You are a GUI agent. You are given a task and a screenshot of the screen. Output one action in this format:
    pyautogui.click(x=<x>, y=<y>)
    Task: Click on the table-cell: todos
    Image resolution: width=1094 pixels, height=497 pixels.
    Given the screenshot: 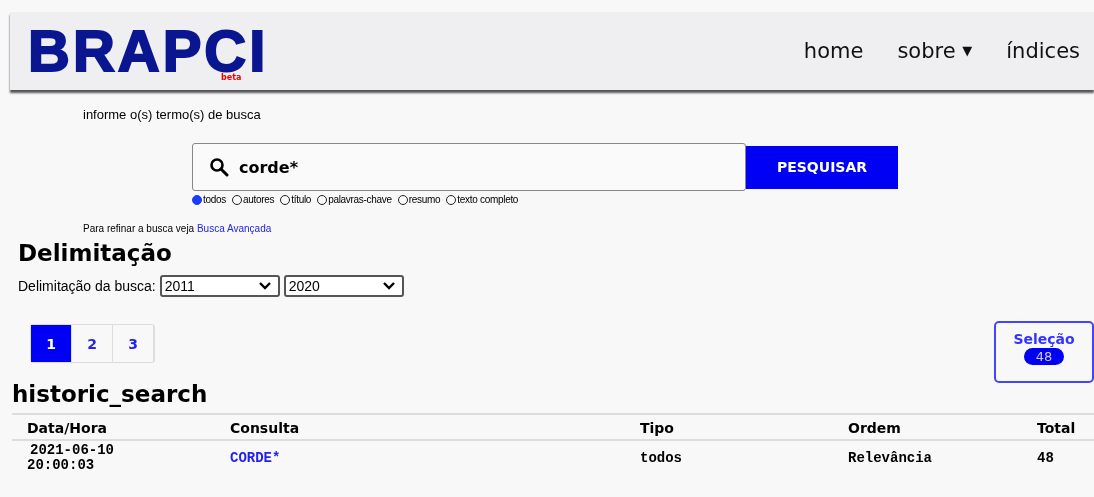 What is the action you would take?
    pyautogui.click(x=661, y=458)
    